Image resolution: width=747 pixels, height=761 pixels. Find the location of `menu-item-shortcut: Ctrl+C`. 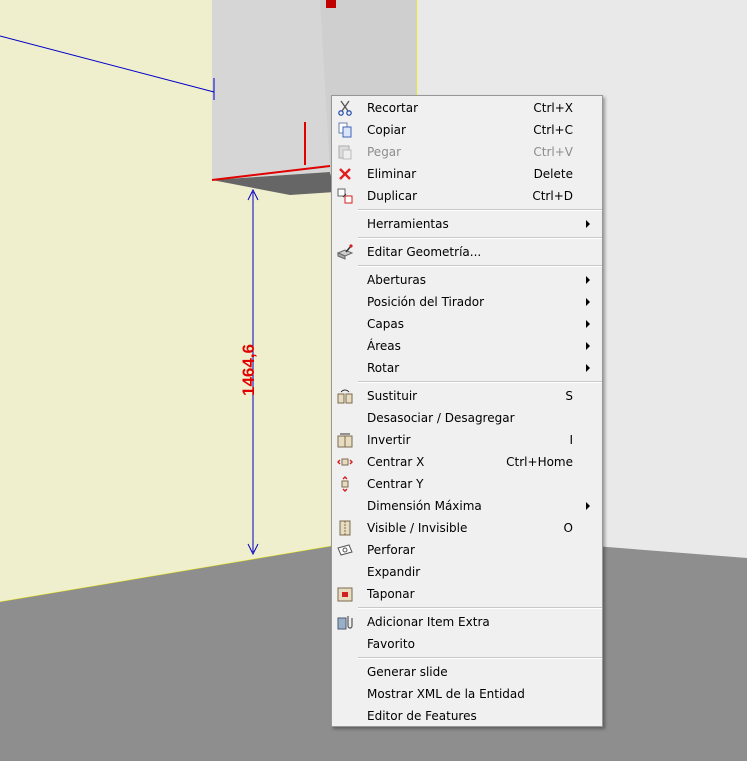

menu-item-shortcut: Ctrl+C is located at coordinates (553, 130).